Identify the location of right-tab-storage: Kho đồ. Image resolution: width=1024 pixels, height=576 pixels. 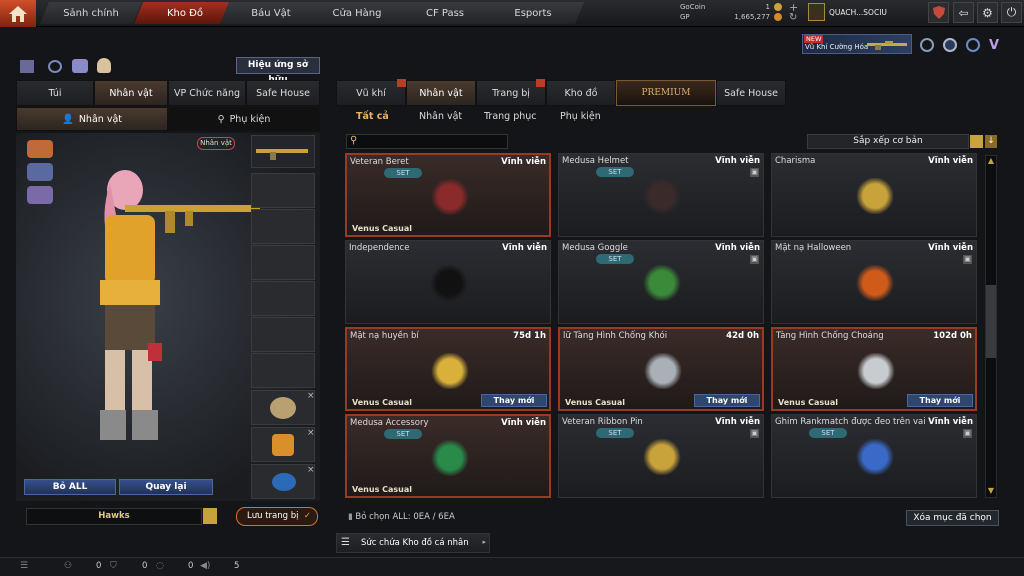
(581, 93).